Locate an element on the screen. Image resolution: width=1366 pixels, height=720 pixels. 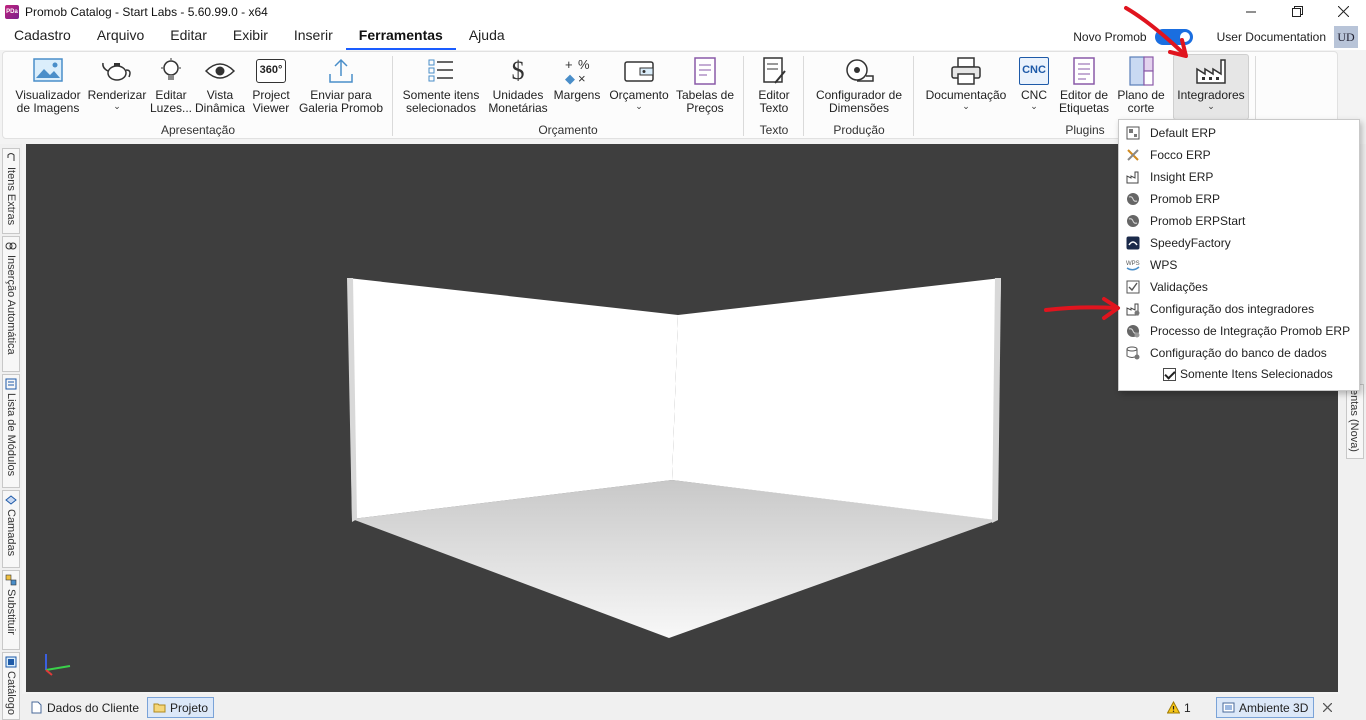
cutting-plan-icon is located at coordinates (1141, 71).